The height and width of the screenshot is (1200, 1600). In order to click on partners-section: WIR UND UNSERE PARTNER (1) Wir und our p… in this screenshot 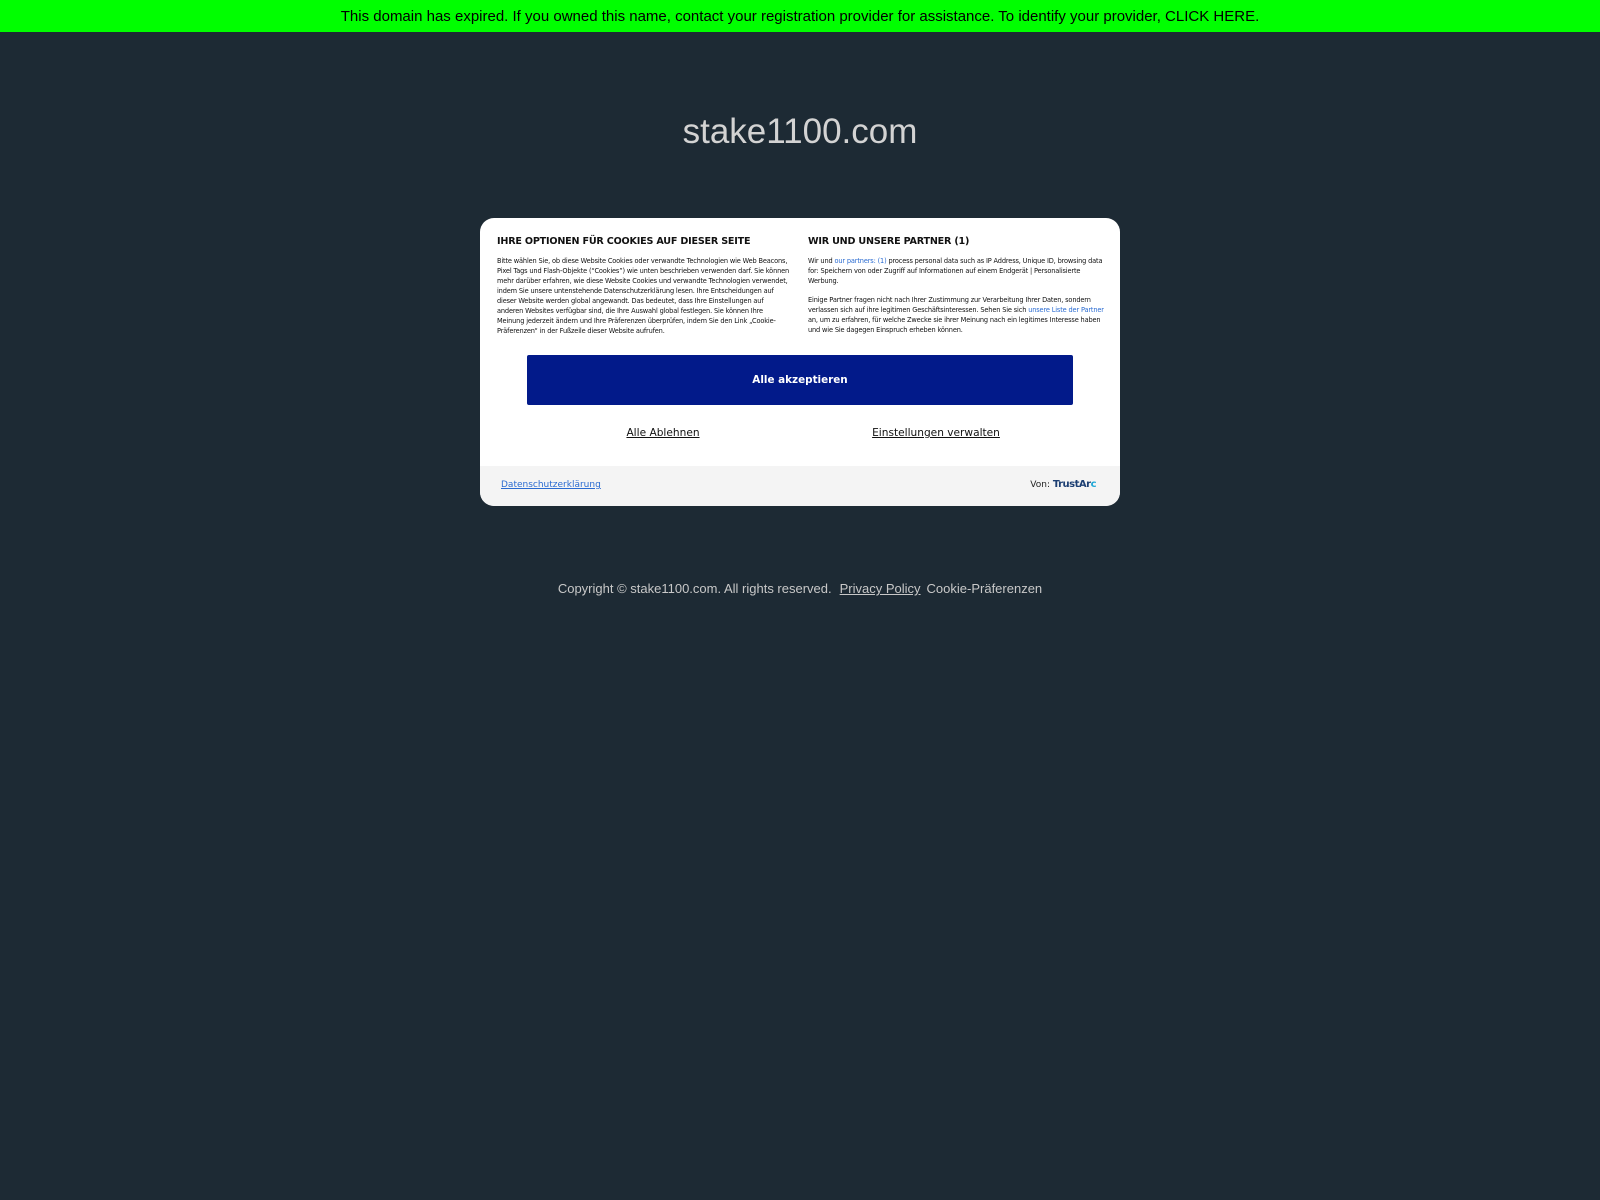, I will do `click(956, 285)`.